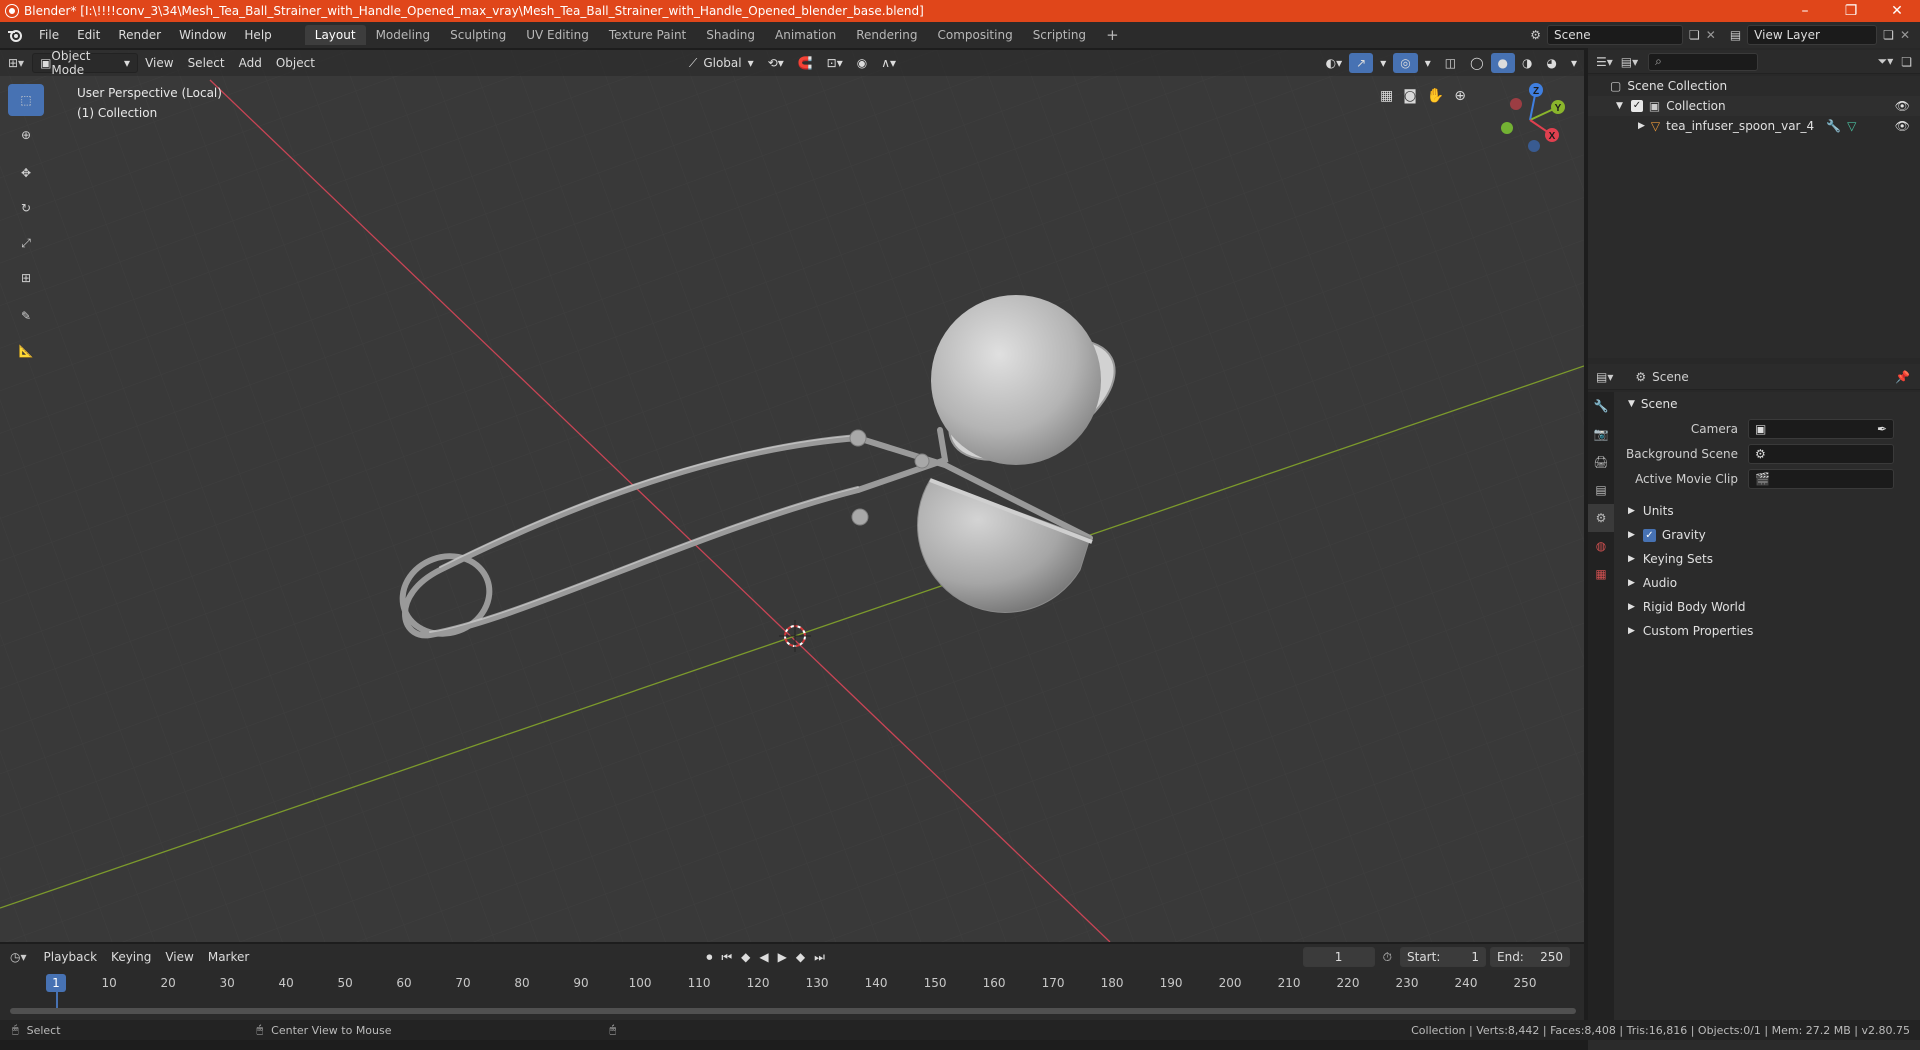 The height and width of the screenshot is (1050, 1920). Describe the element at coordinates (85, 63) in the screenshot. I see `mode-selector: ▣ Object Mode ▾` at that location.